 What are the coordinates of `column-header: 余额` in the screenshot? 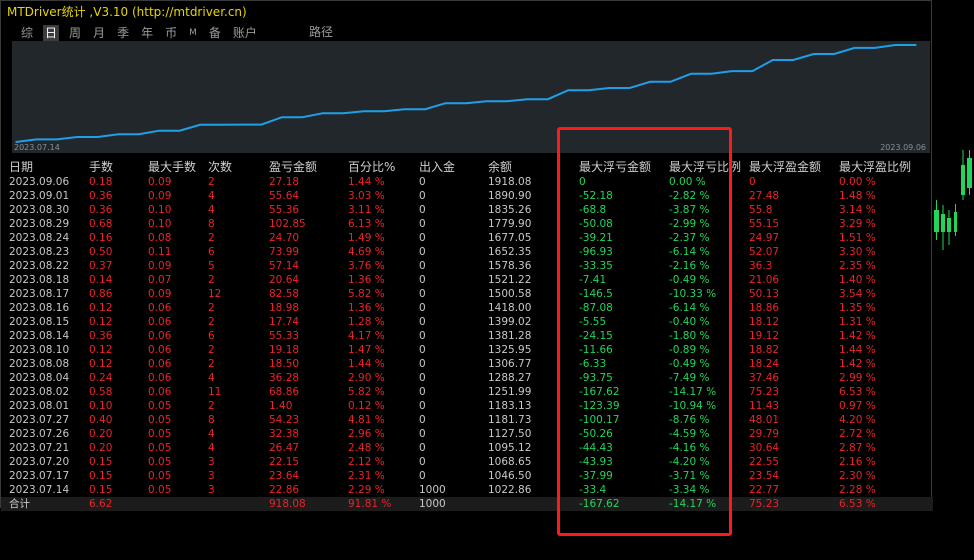 It's located at (500, 167).